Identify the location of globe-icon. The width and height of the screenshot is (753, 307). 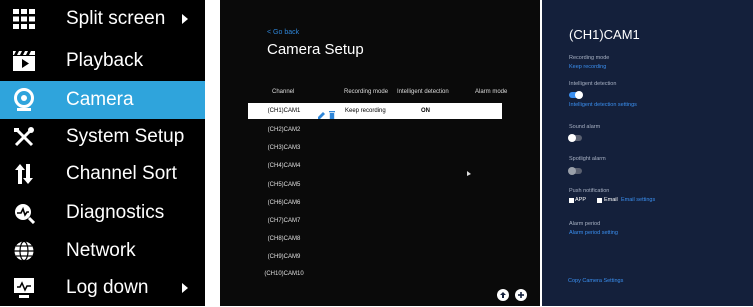
(24, 251).